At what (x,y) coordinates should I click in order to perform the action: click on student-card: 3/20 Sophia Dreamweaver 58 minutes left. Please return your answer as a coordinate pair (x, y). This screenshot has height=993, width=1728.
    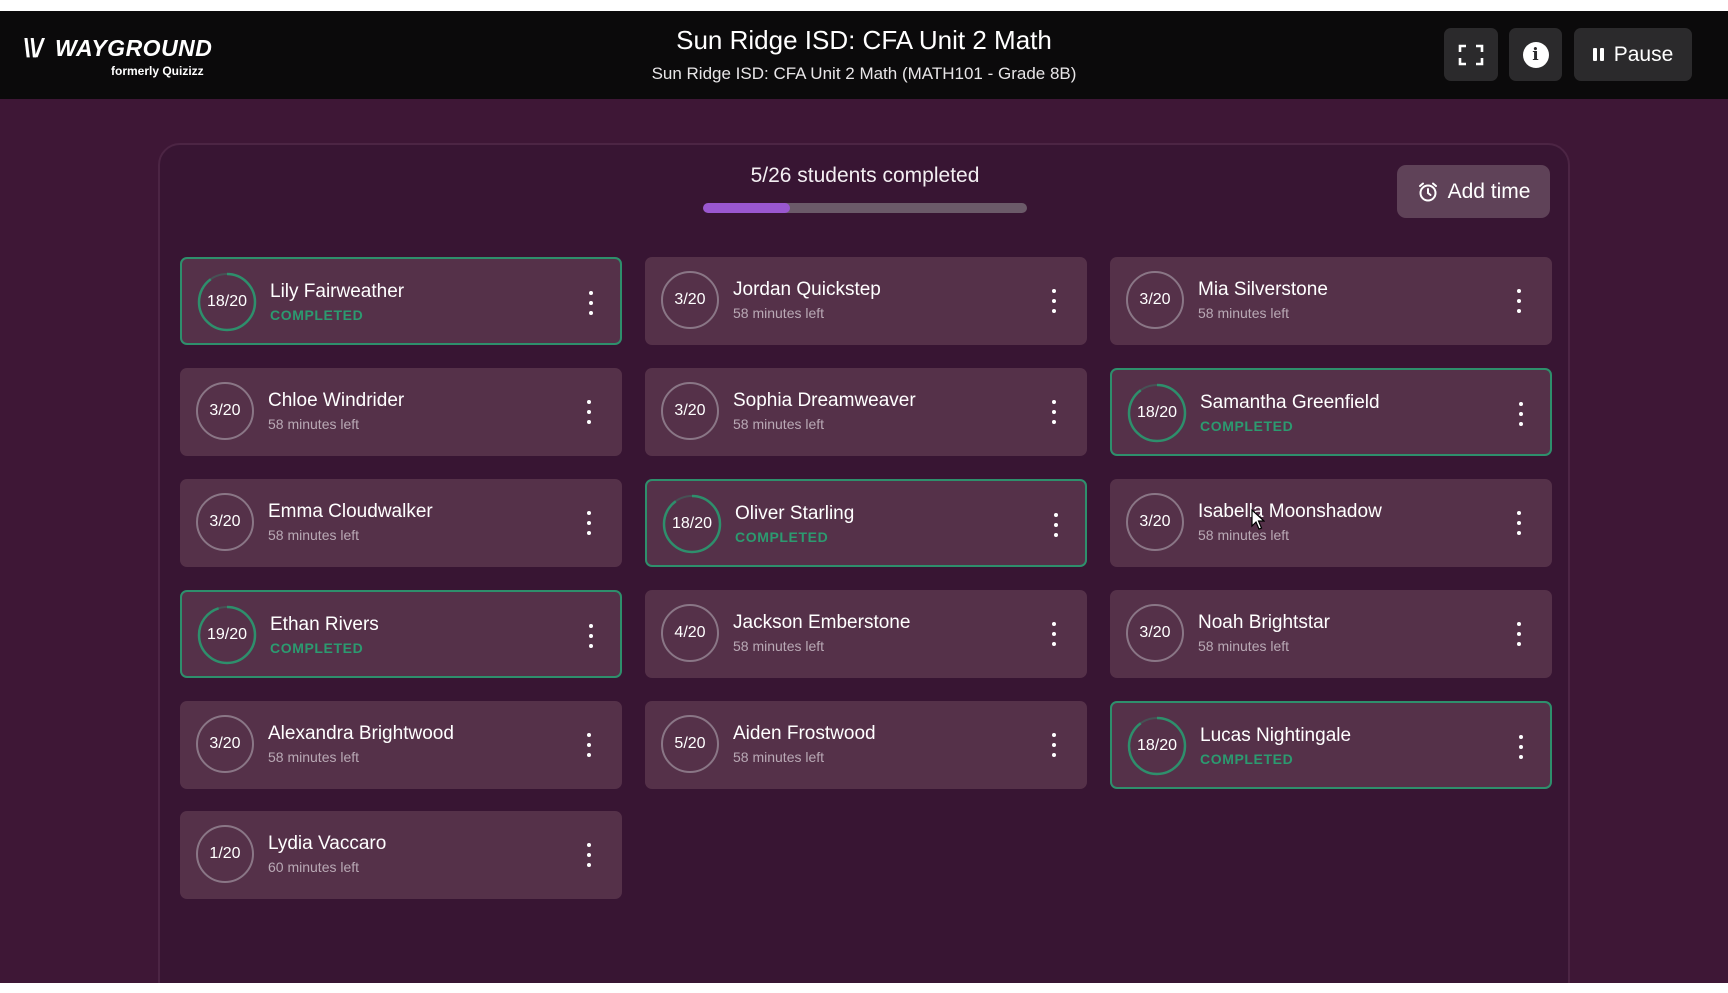
    Looking at the image, I should click on (866, 412).